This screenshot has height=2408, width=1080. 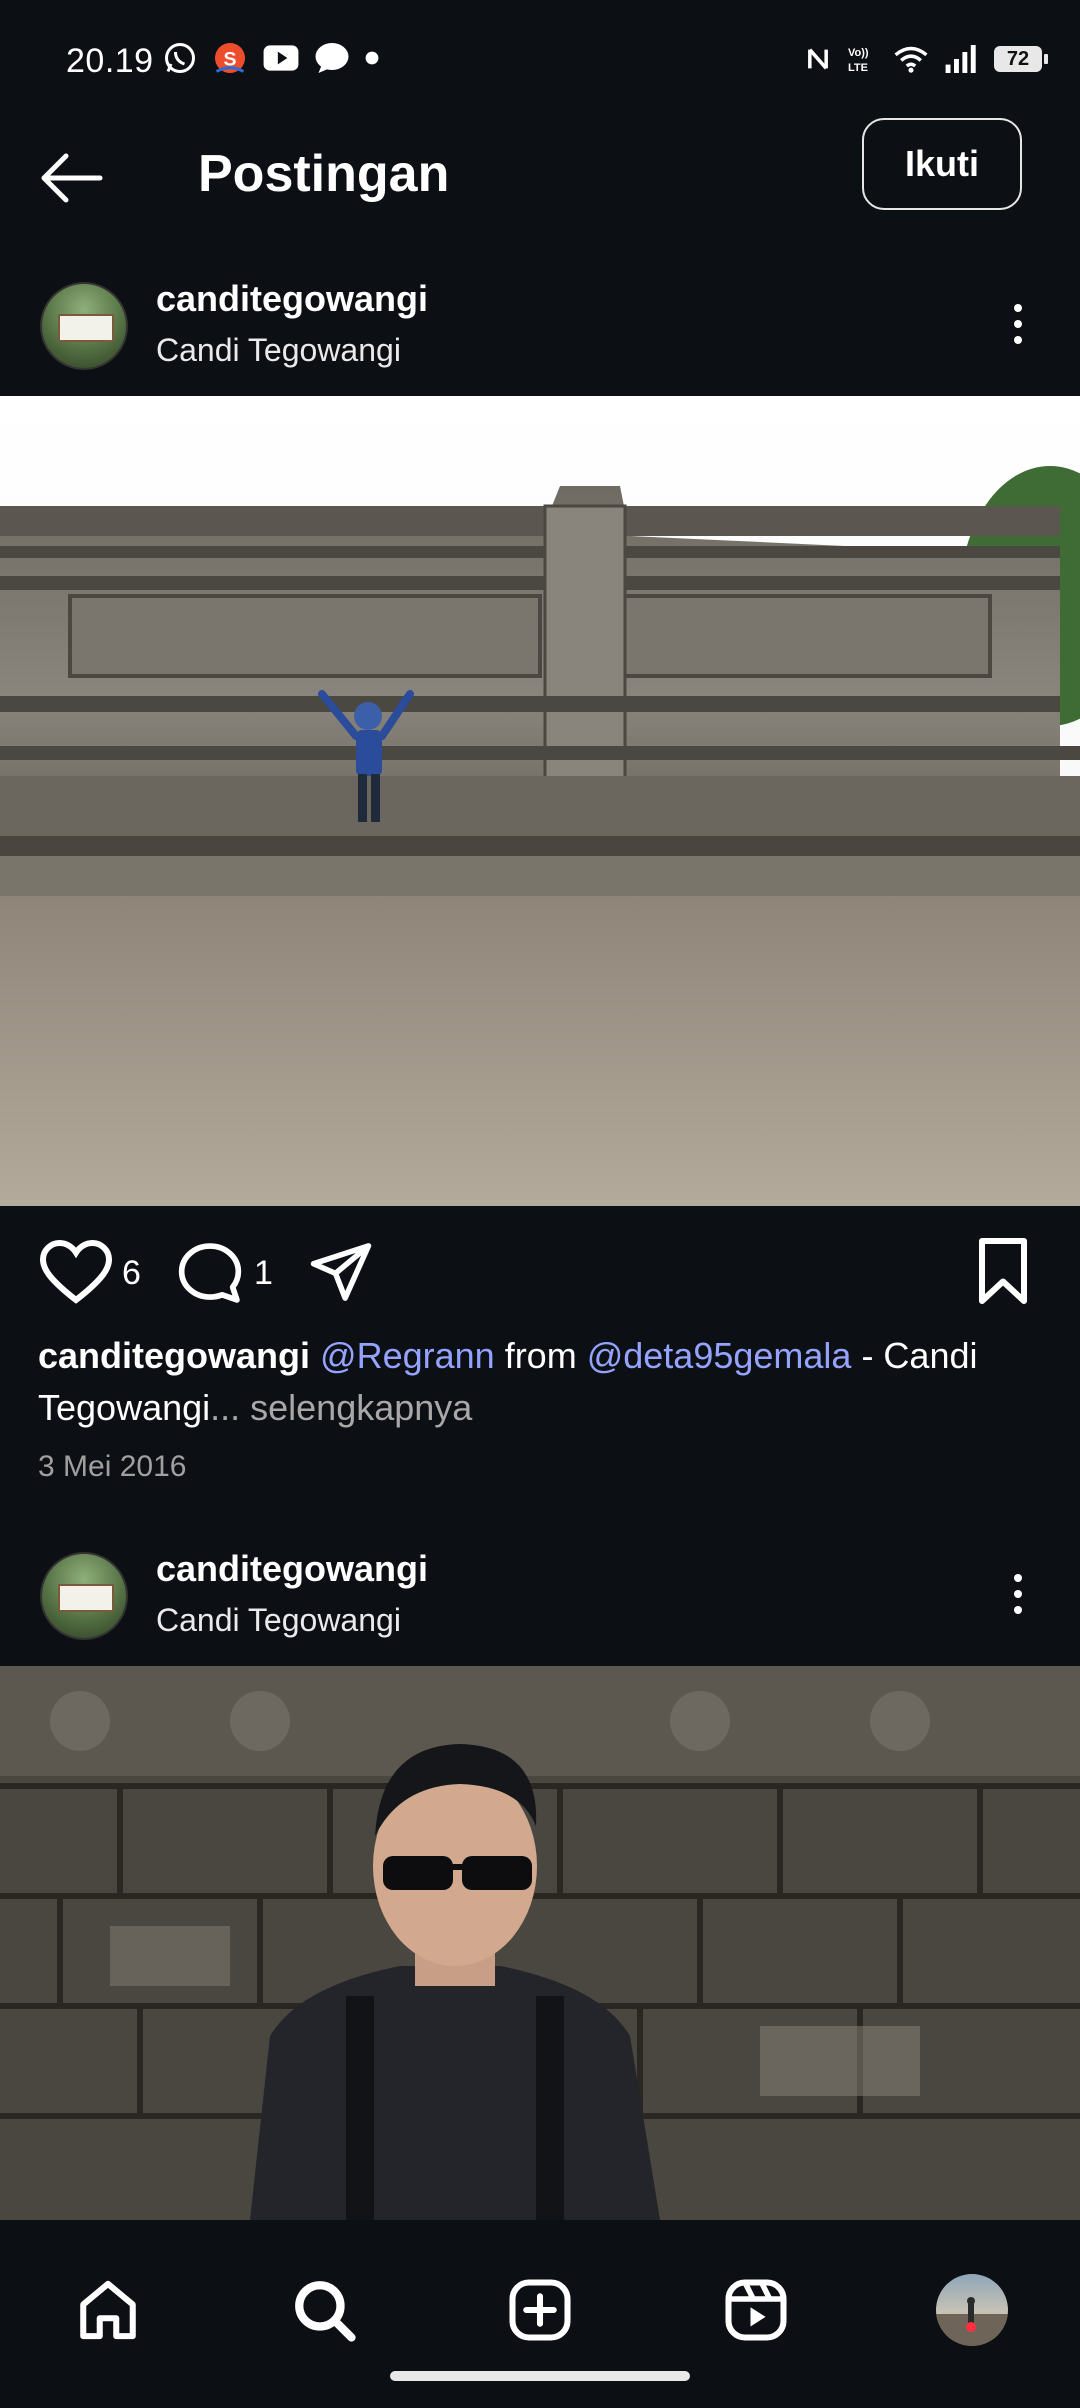 What do you see at coordinates (540, 1355) in the screenshot?
I see `caption-text: from` at bounding box center [540, 1355].